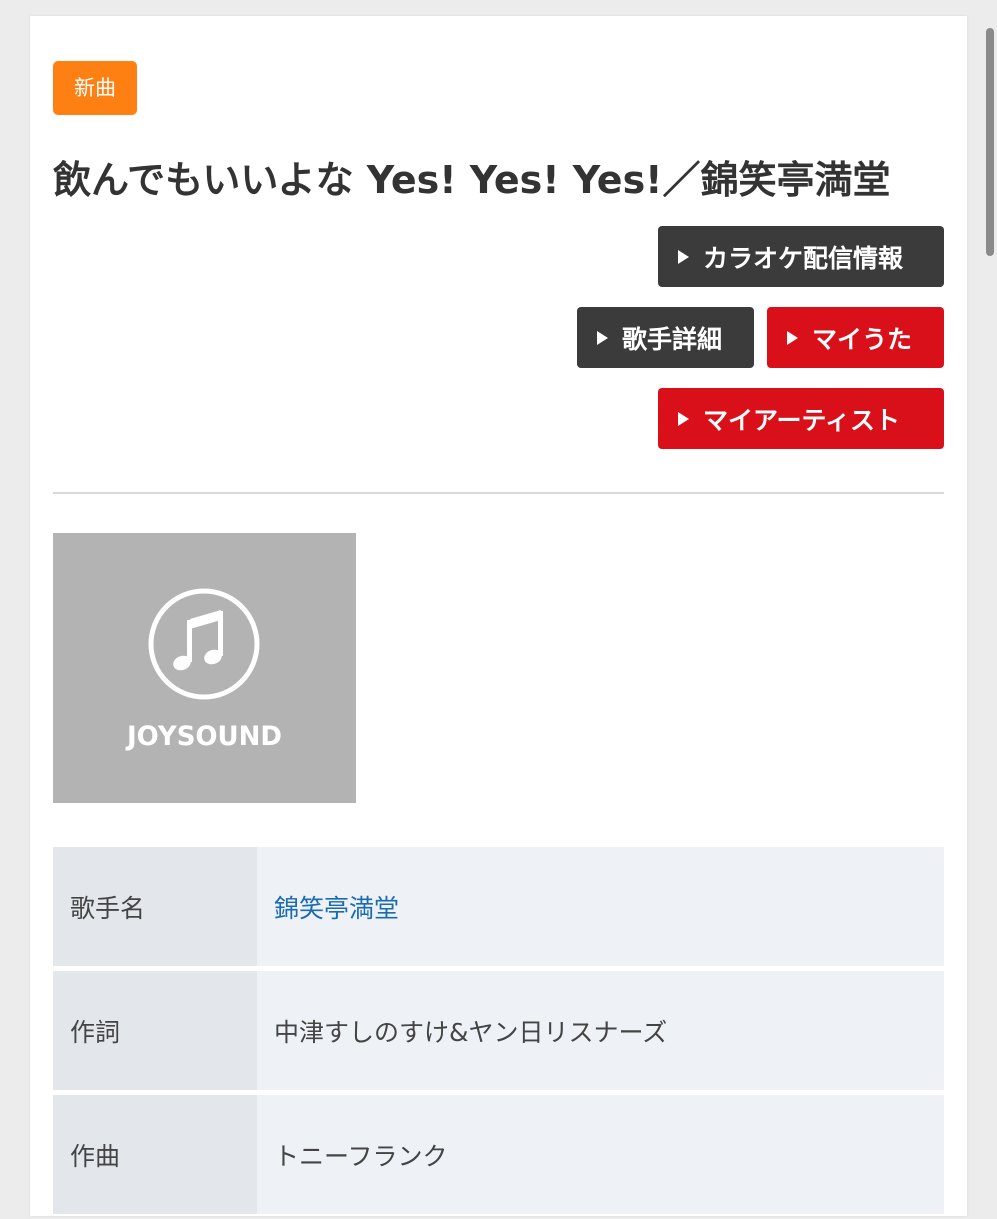 The height and width of the screenshot is (1219, 997). I want to click on info-value: 錦笑亭満堂, so click(600, 906).